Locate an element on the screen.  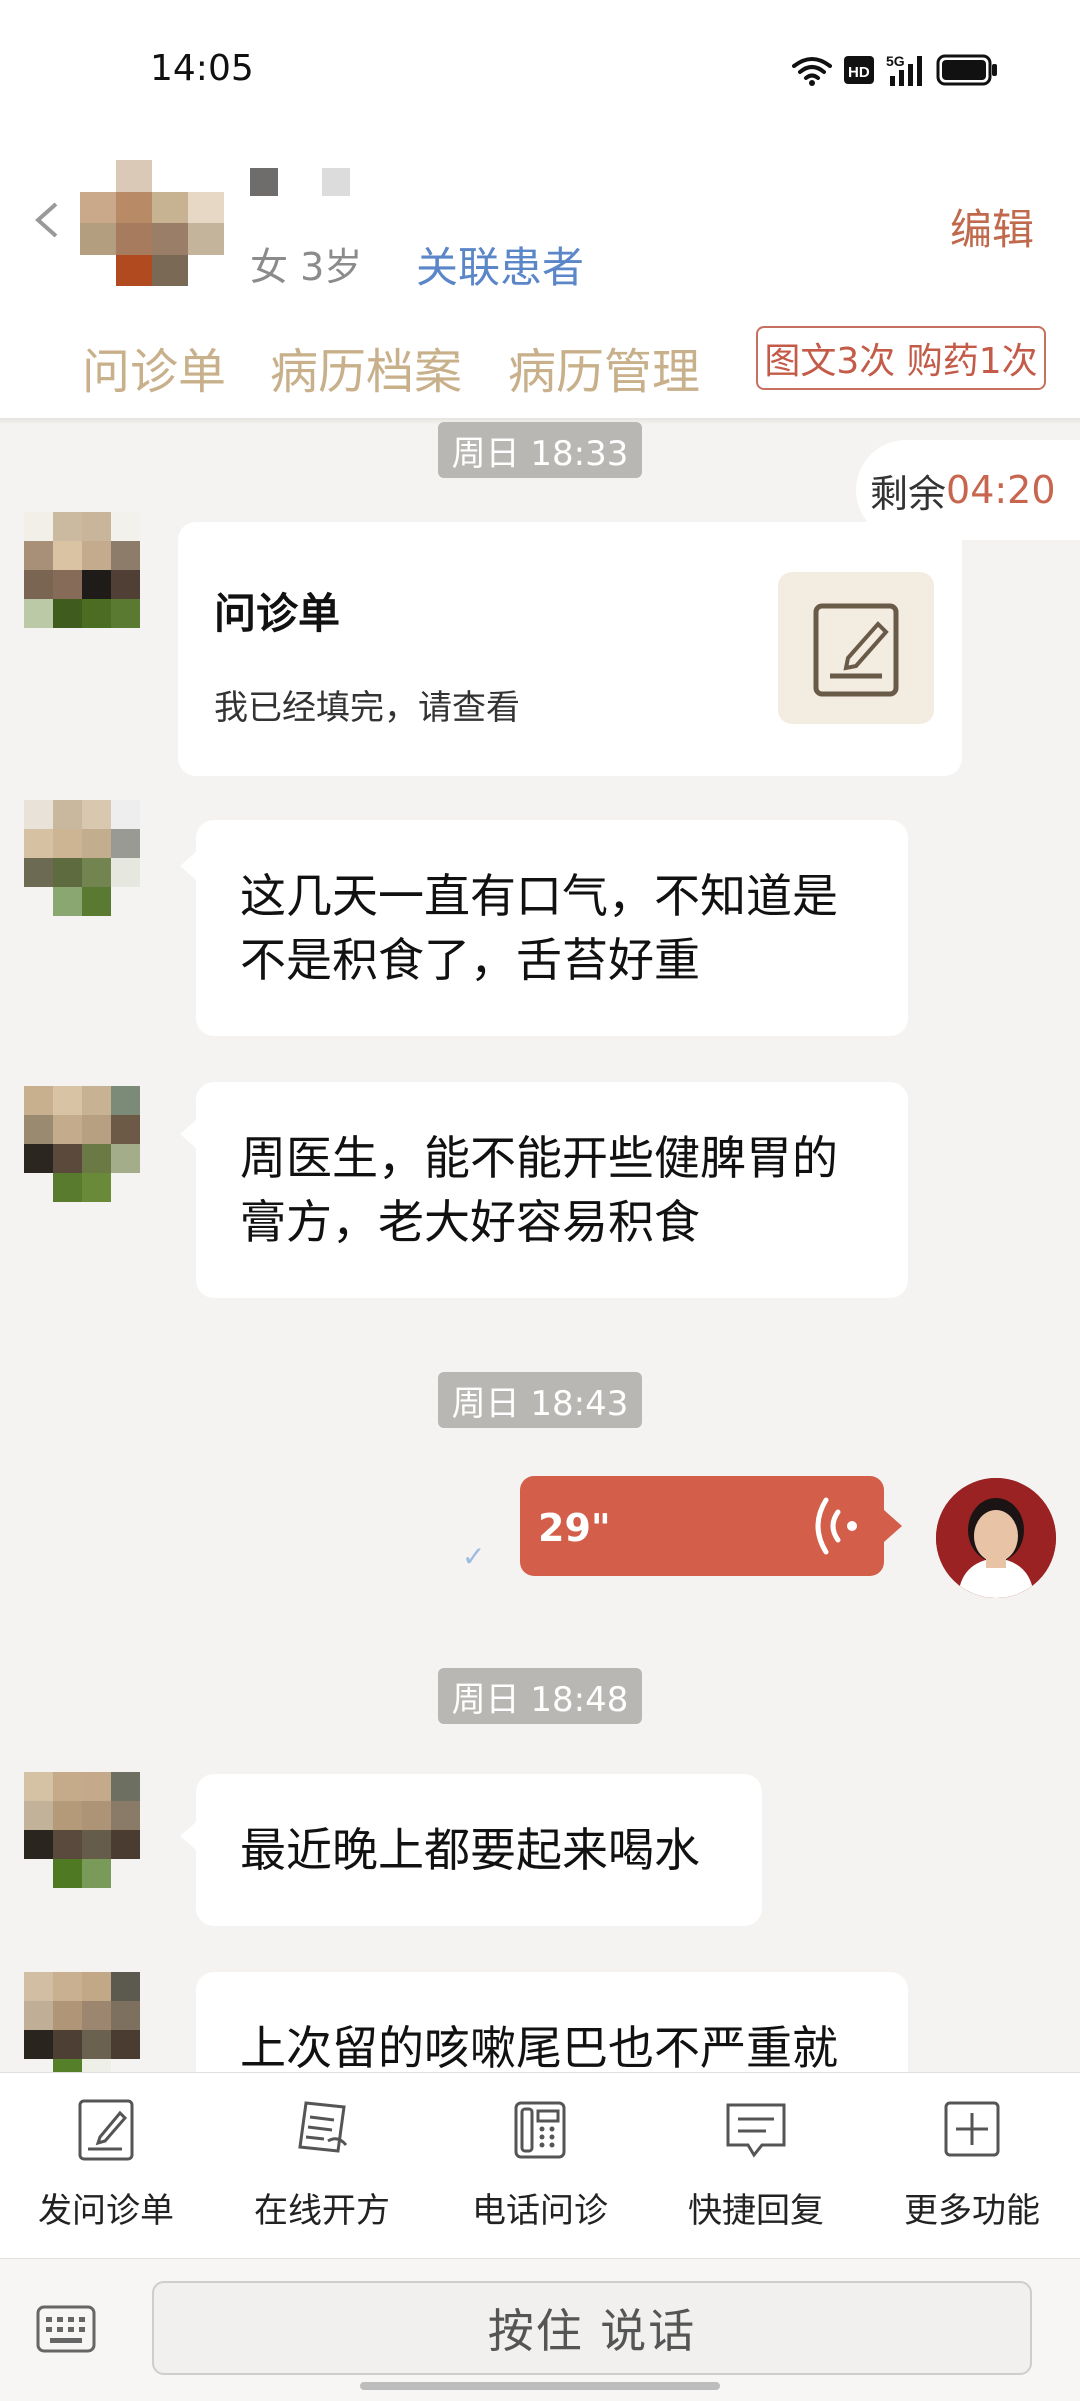
send-consult-form-button: 发问诊单 is located at coordinates (106, 2163).